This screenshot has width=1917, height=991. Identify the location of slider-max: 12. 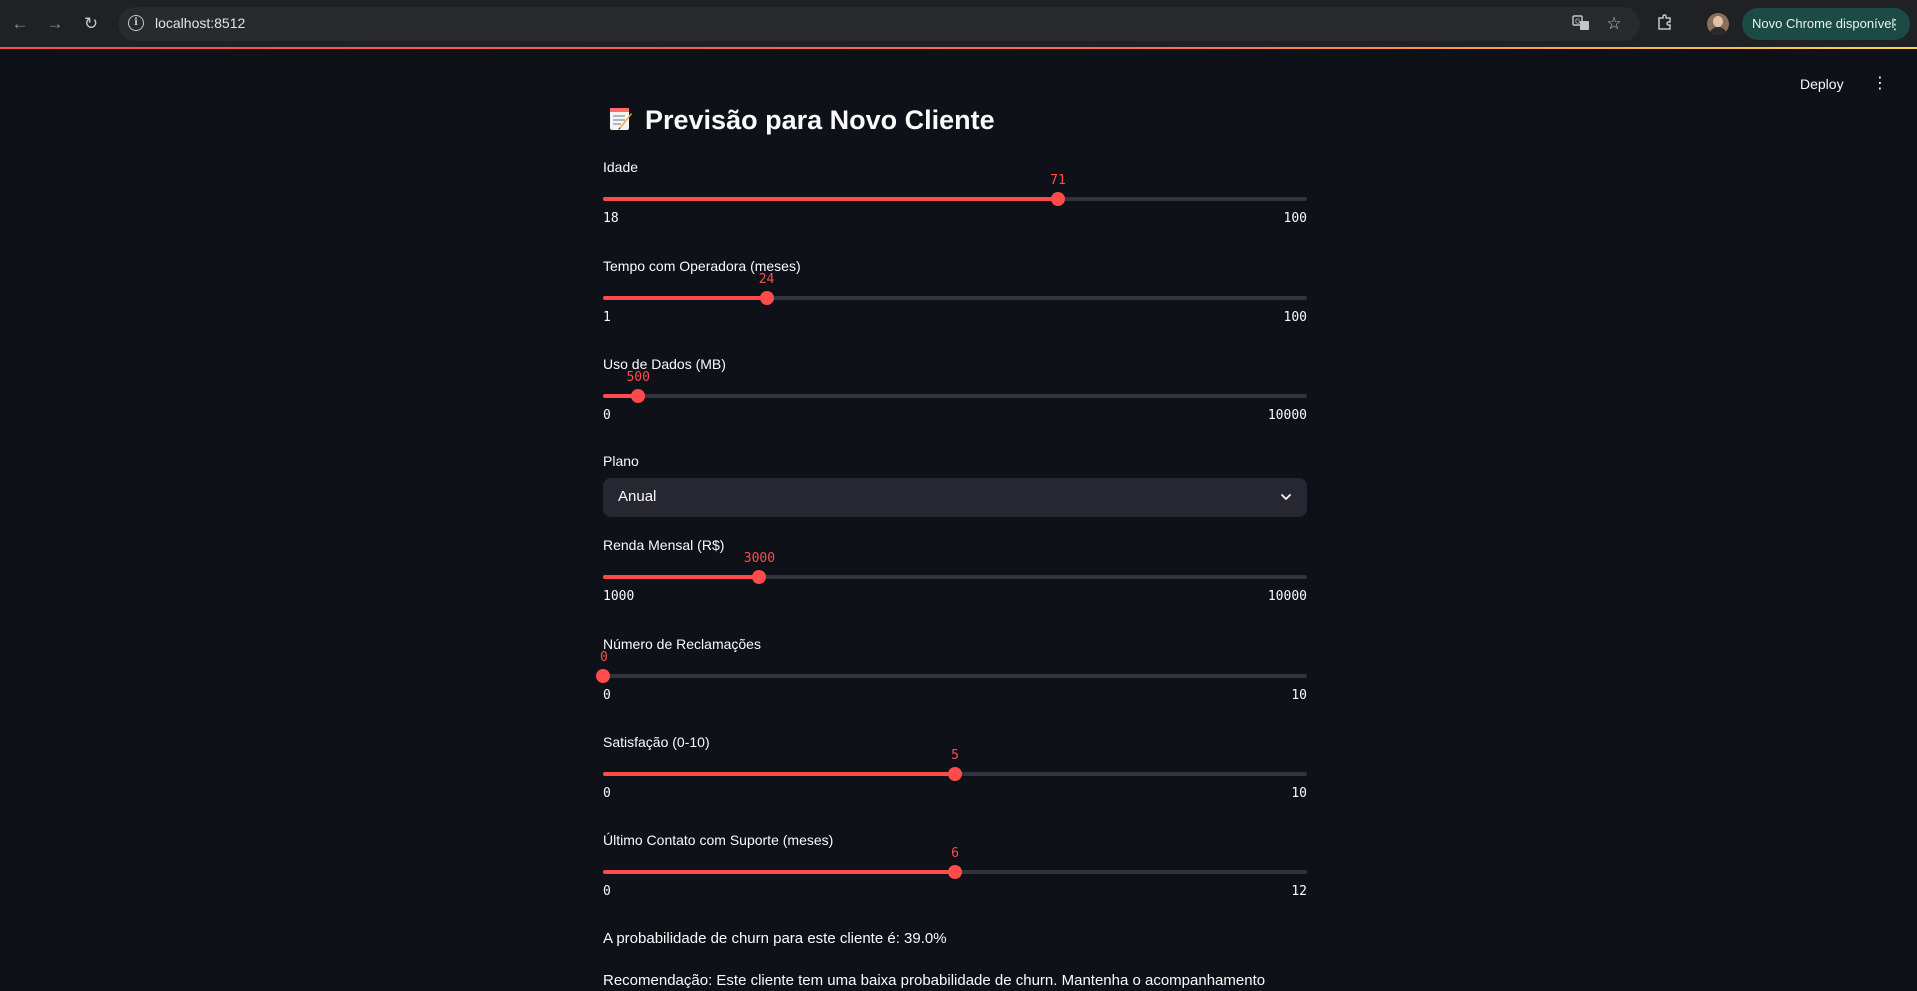
(1299, 891).